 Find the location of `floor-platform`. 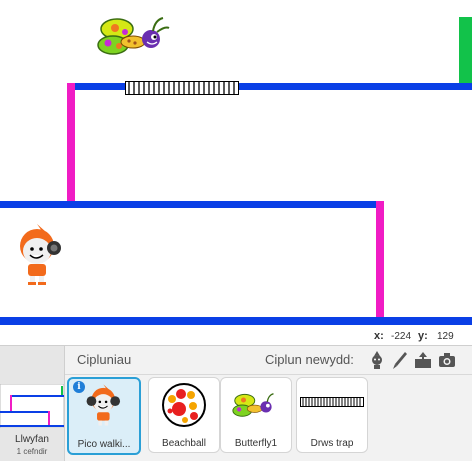

floor-platform is located at coordinates (236, 321).